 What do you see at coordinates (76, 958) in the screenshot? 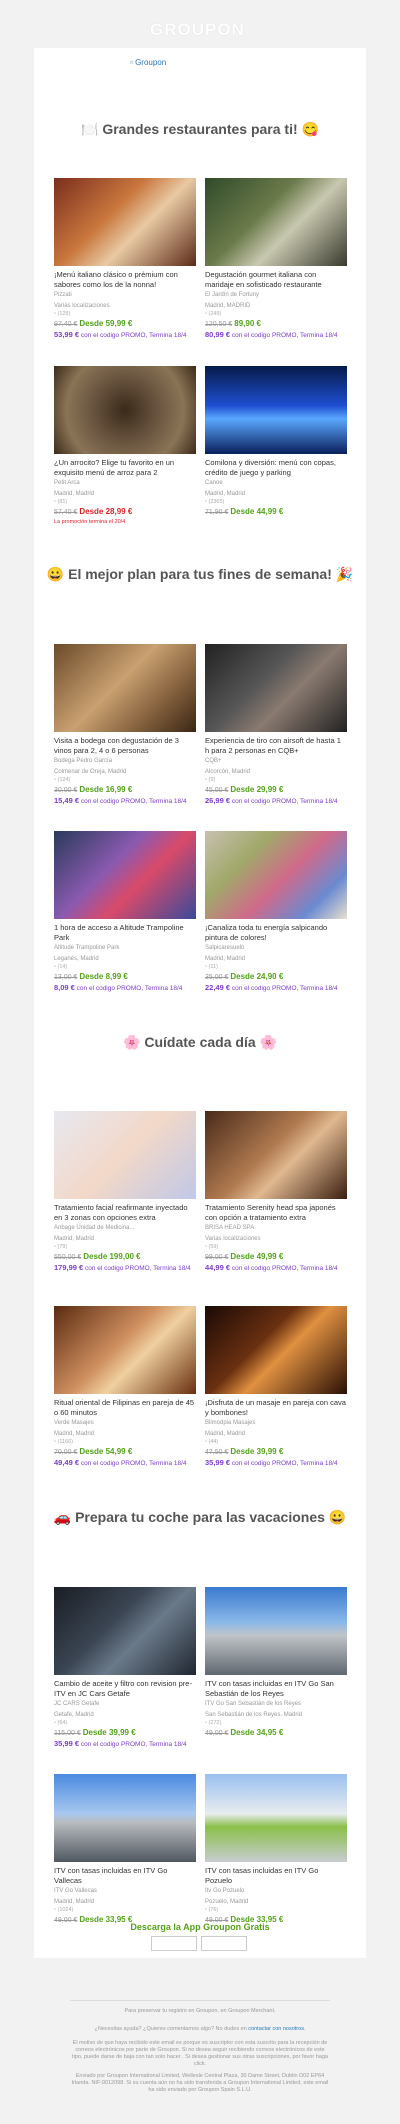
I see `deal-location: Leganés, Madrid` at bounding box center [76, 958].